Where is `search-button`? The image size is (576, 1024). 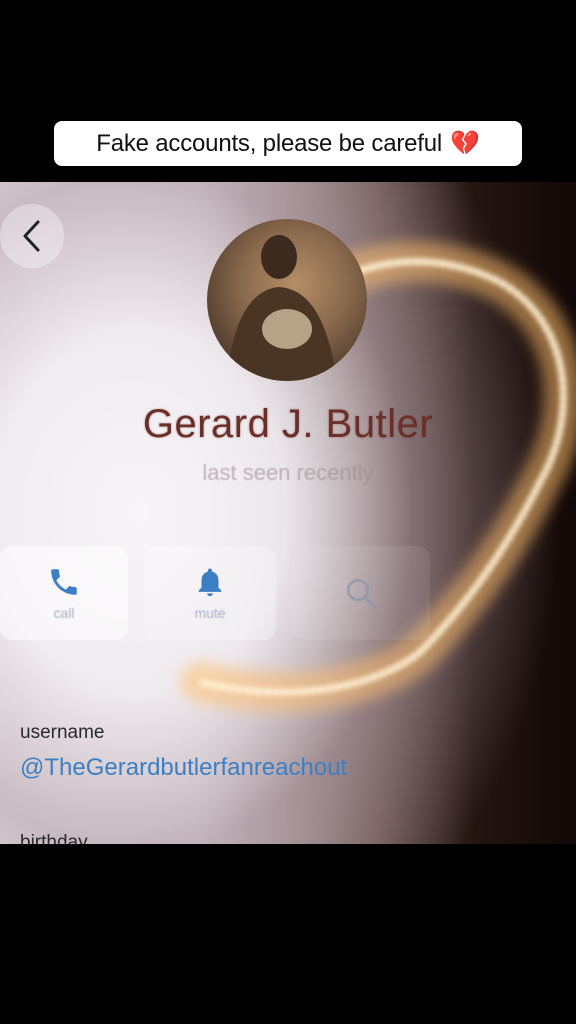
search-button is located at coordinates (361, 593).